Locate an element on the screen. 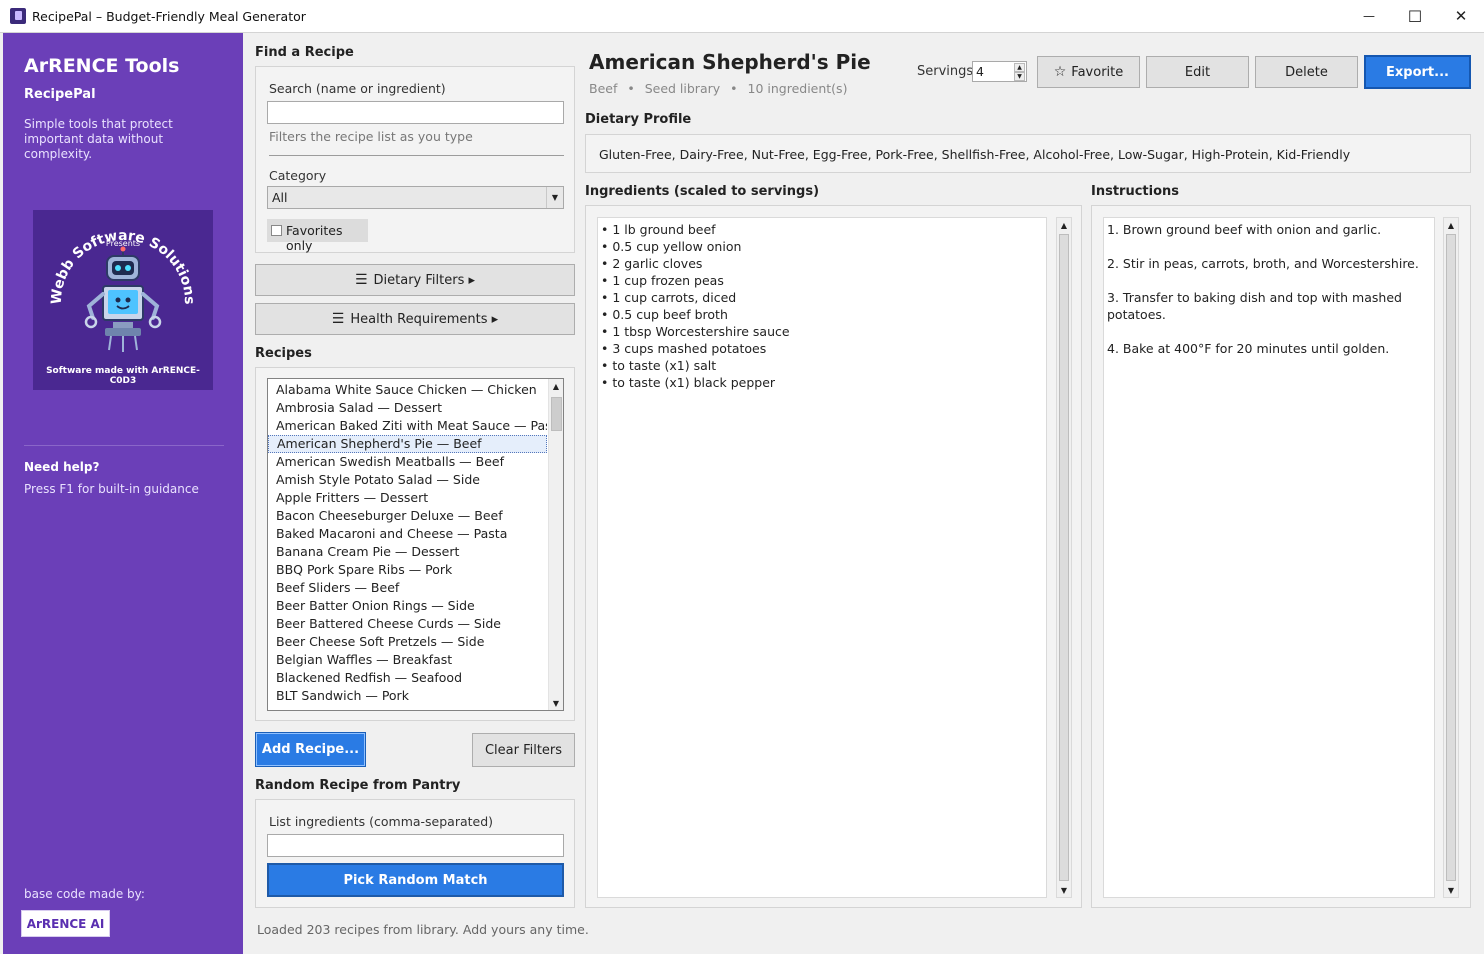 The width and height of the screenshot is (1484, 954). recipe-list-item: Amish Style Potato Salad — Side is located at coordinates (407, 480).